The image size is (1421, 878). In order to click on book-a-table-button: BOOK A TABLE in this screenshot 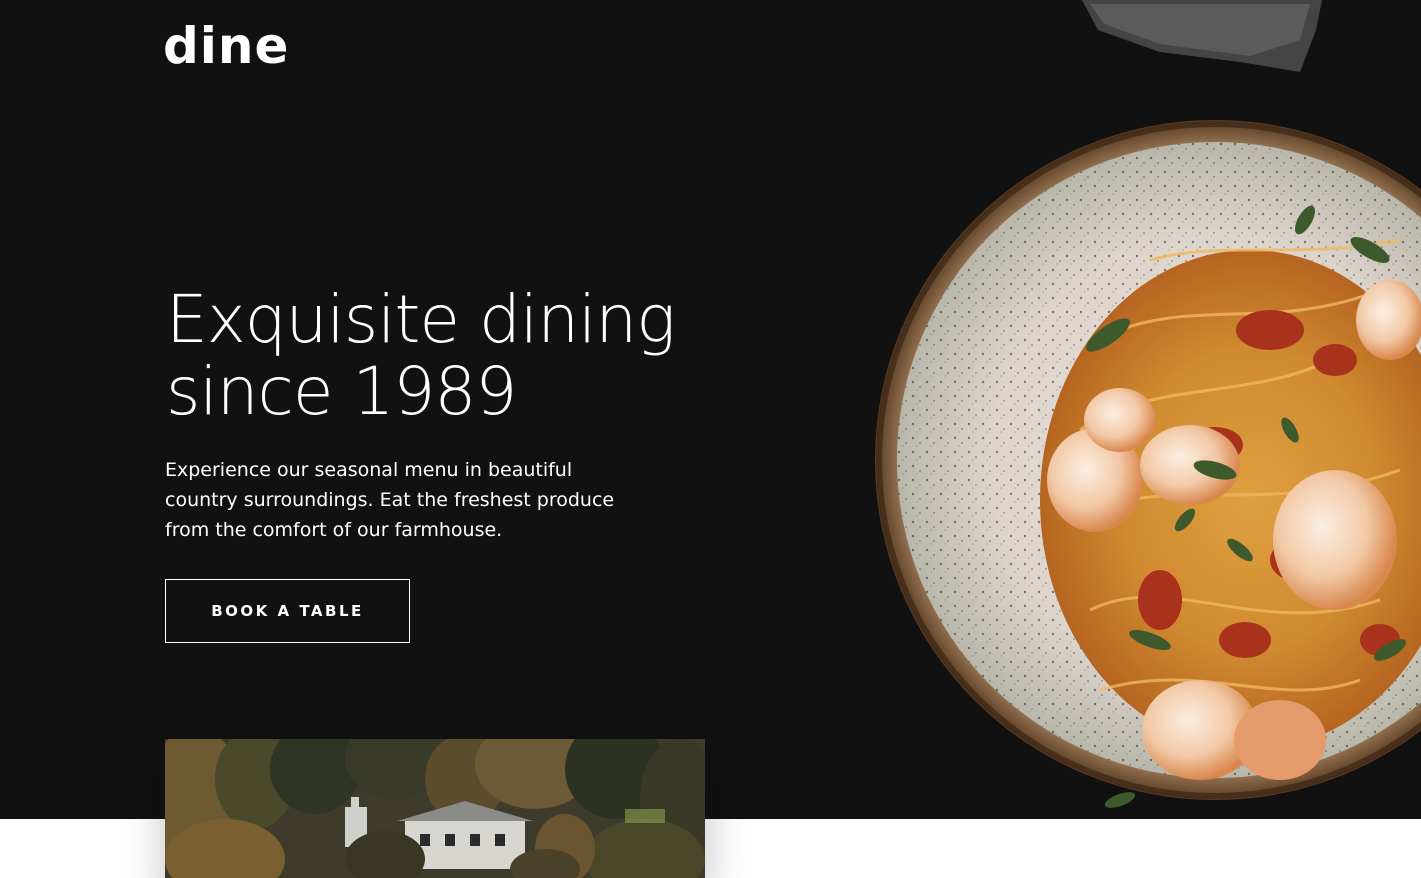, I will do `click(287, 611)`.